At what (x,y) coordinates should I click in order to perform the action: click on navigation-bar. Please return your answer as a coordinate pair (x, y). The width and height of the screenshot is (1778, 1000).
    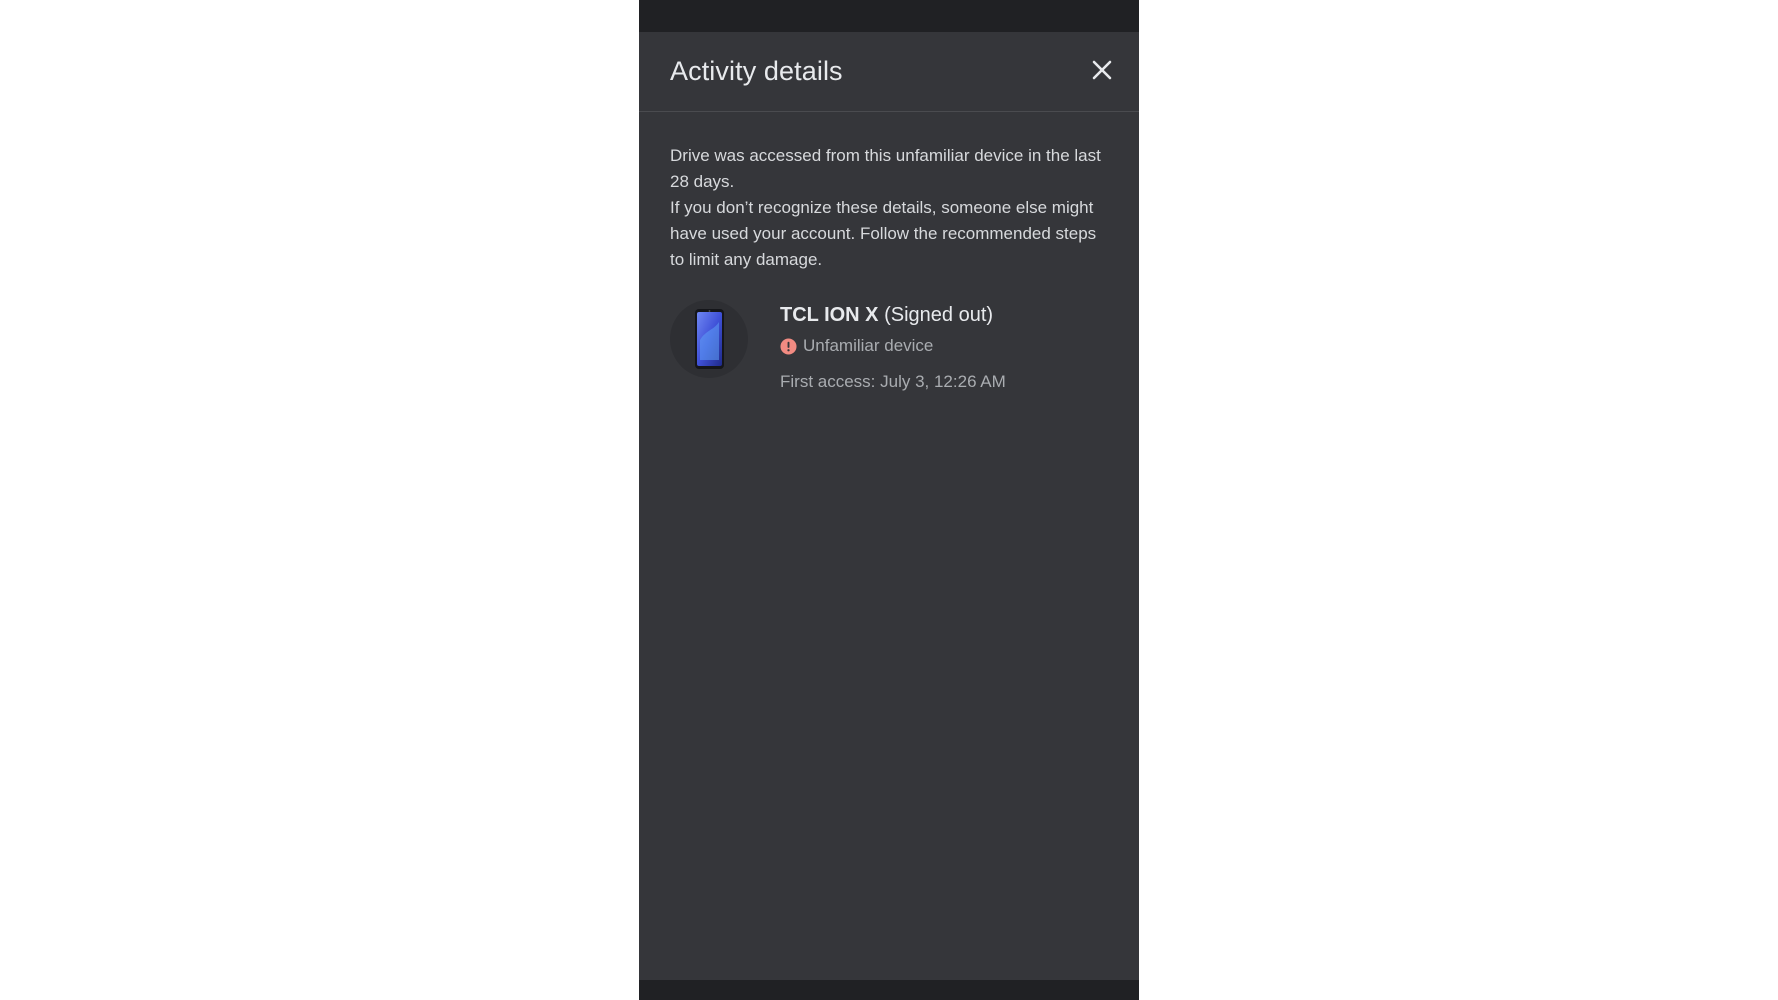
    Looking at the image, I should click on (889, 990).